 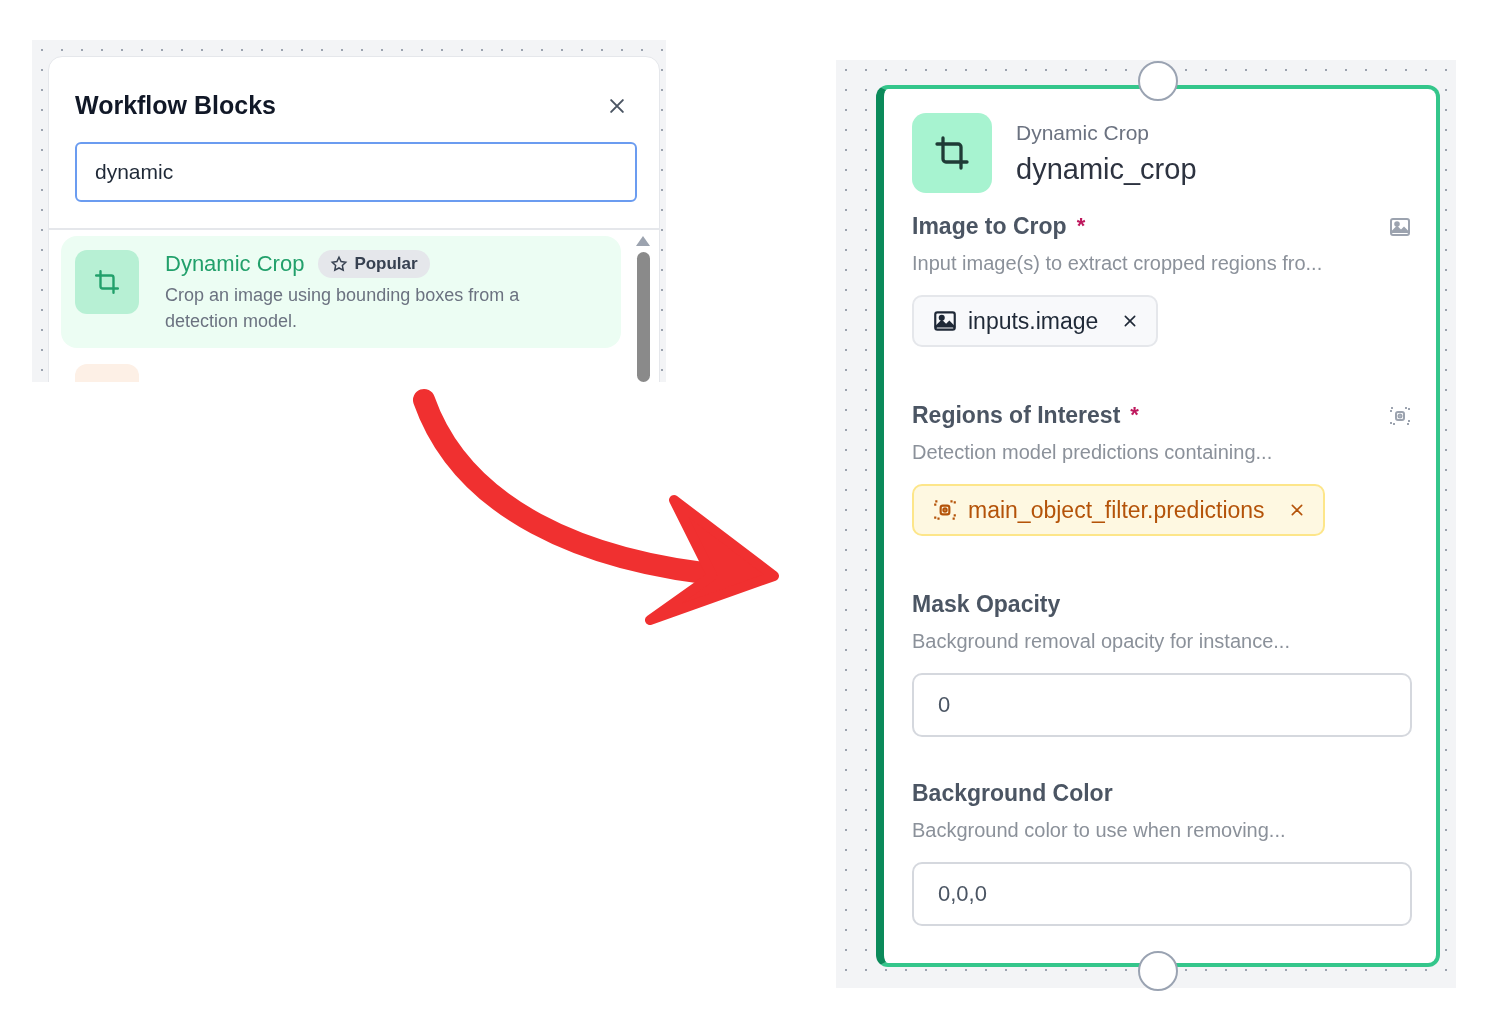 What do you see at coordinates (643, 241) in the screenshot?
I see `scroll-up-icon` at bounding box center [643, 241].